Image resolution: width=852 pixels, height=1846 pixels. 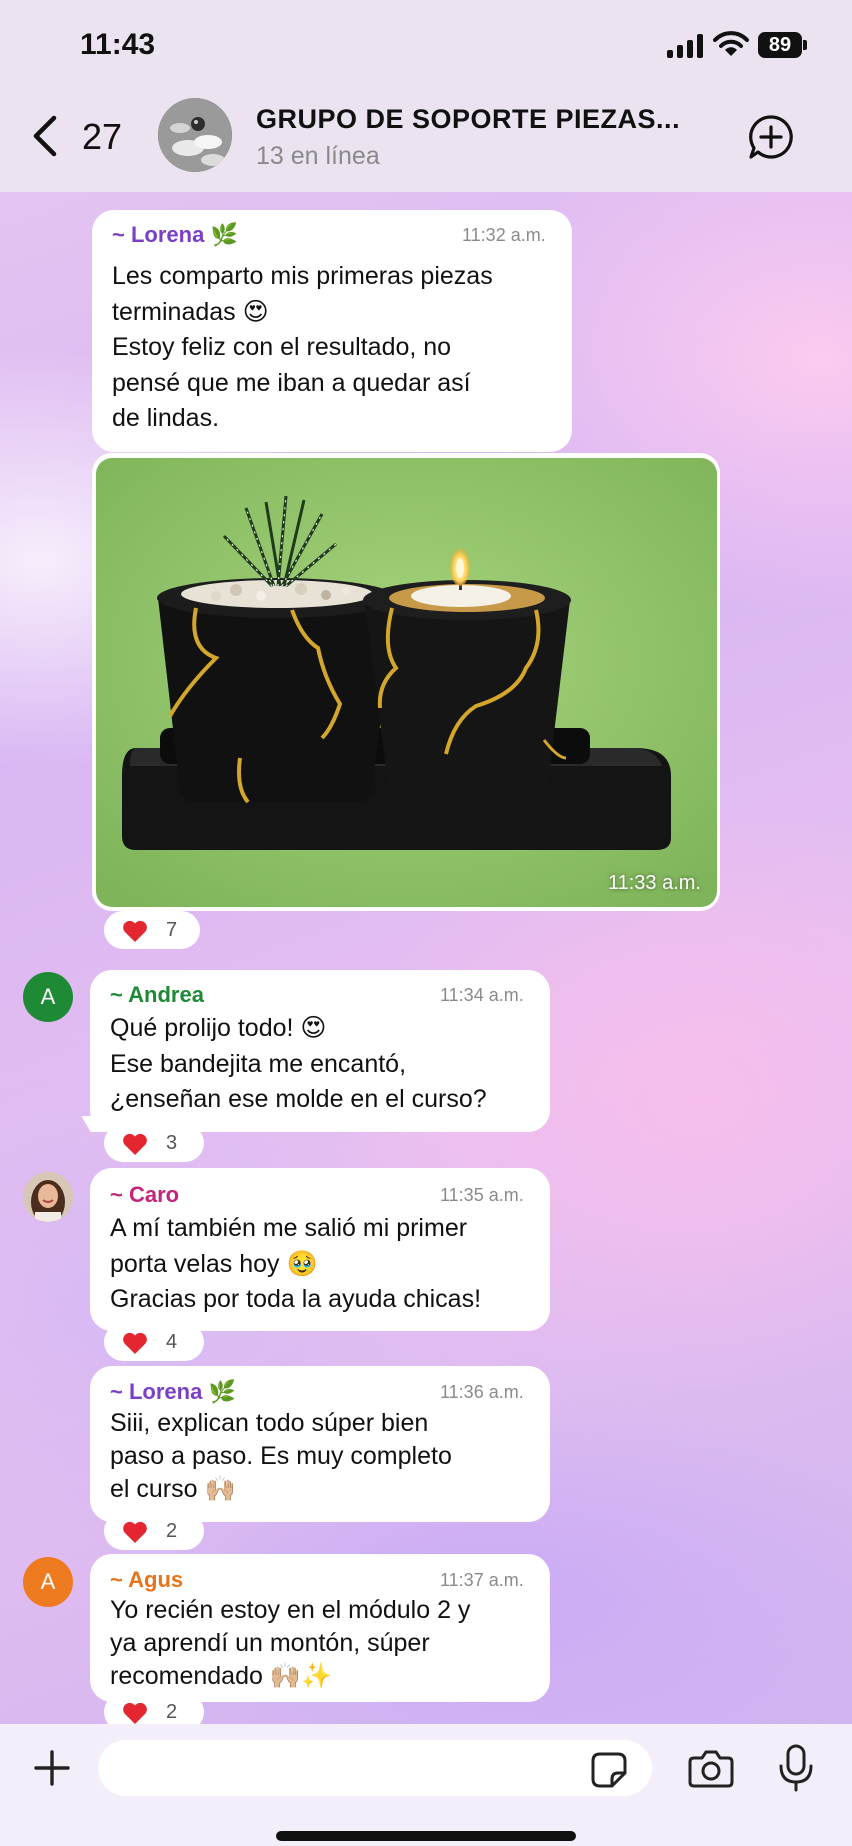 What do you see at coordinates (482, 1195) in the screenshot?
I see `message-time: 11:35 a.m.` at bounding box center [482, 1195].